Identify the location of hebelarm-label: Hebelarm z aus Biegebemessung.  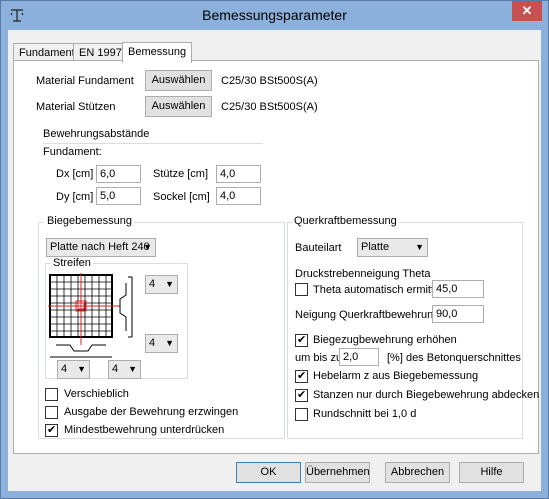
(396, 376).